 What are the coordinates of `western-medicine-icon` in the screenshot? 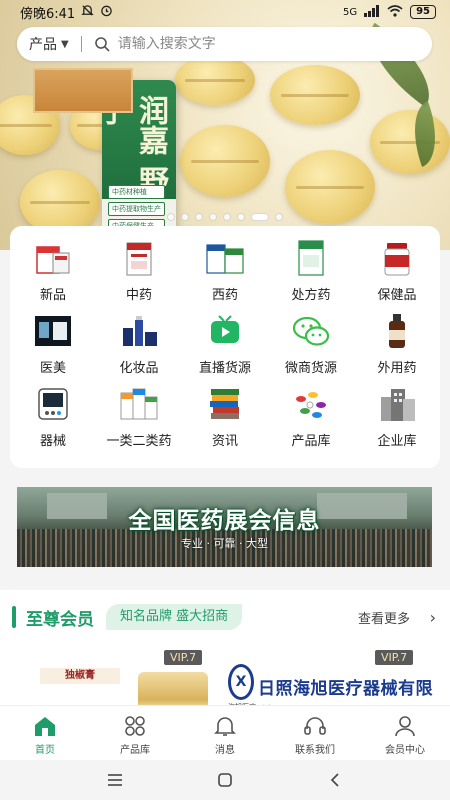 It's located at (225, 258).